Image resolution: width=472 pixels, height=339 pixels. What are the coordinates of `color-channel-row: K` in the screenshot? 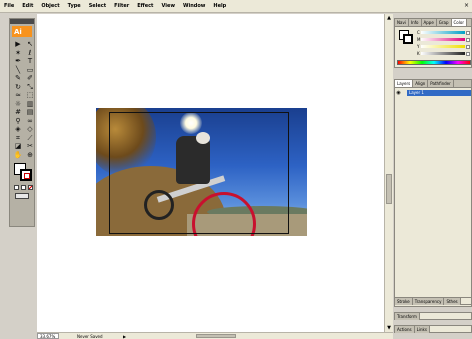 It's located at (443, 53).